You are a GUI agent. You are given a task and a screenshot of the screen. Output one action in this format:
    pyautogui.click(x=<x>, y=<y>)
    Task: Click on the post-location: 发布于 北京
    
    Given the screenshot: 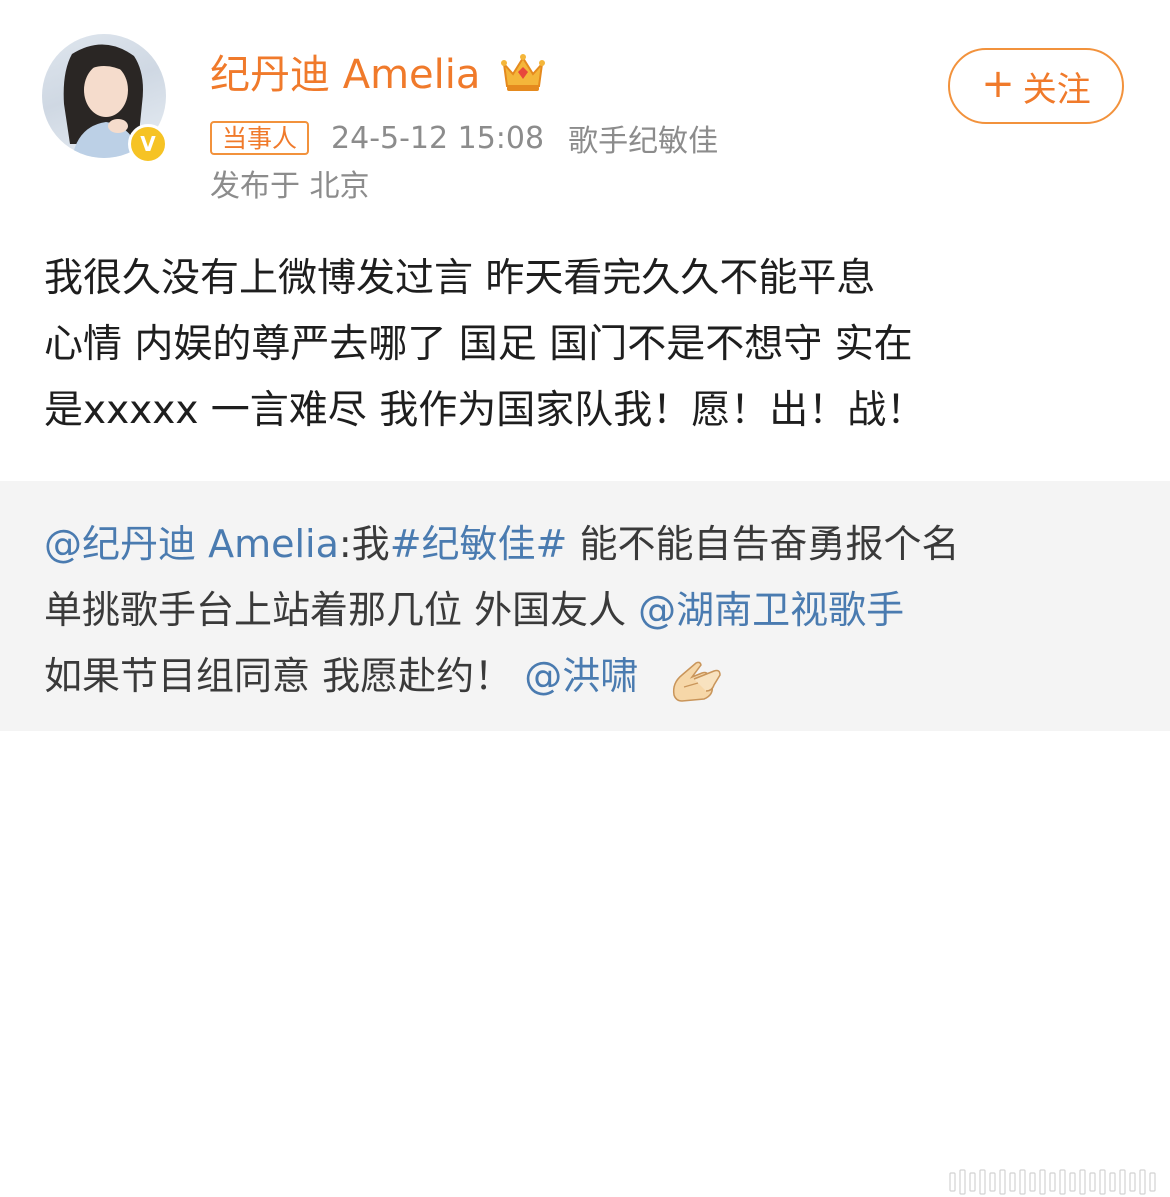 What is the action you would take?
    pyautogui.click(x=290, y=186)
    